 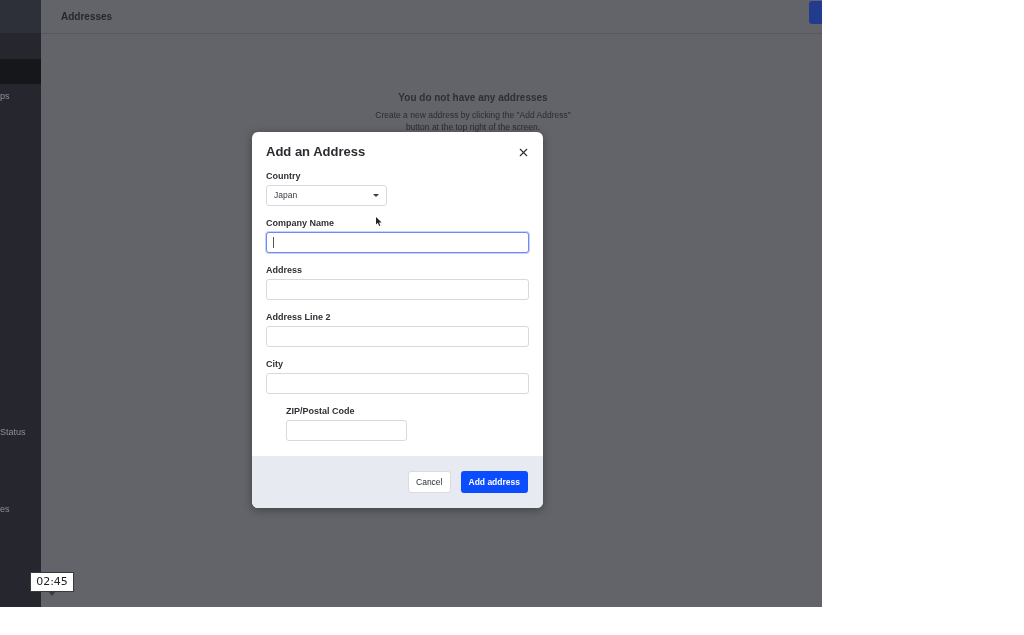 What do you see at coordinates (379, 221) in the screenshot?
I see `mouse-pointer-icon` at bounding box center [379, 221].